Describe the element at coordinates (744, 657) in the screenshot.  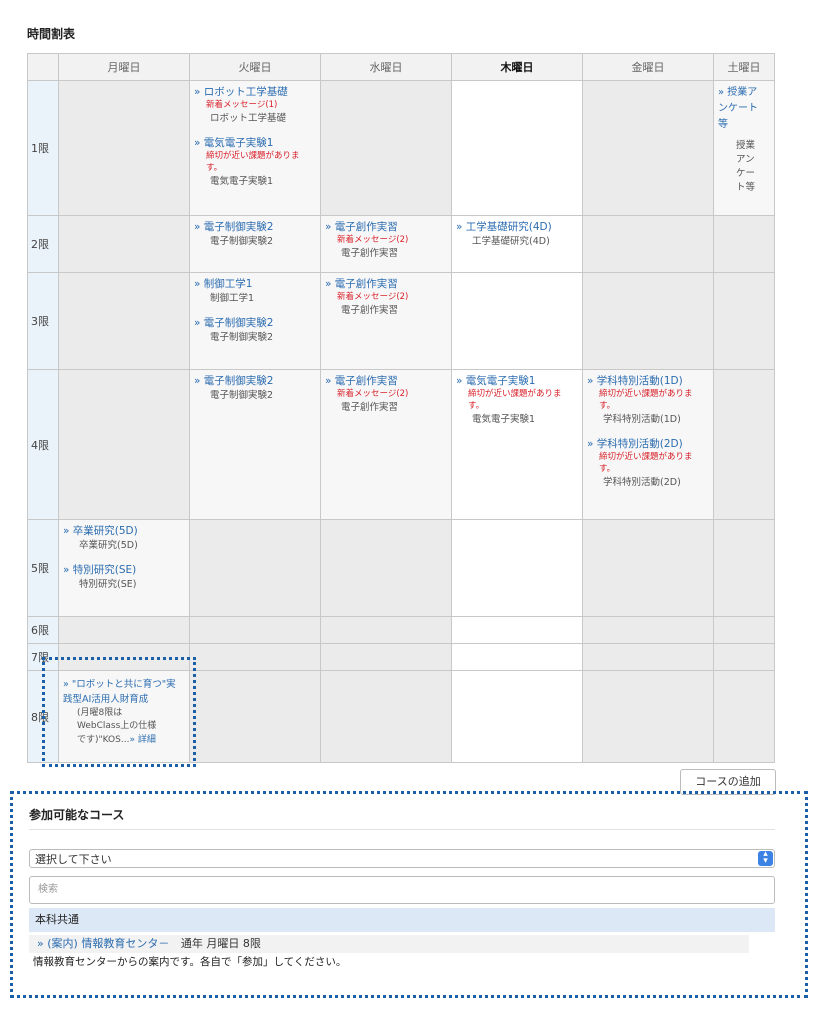
I see `cell-p7-sat` at that location.